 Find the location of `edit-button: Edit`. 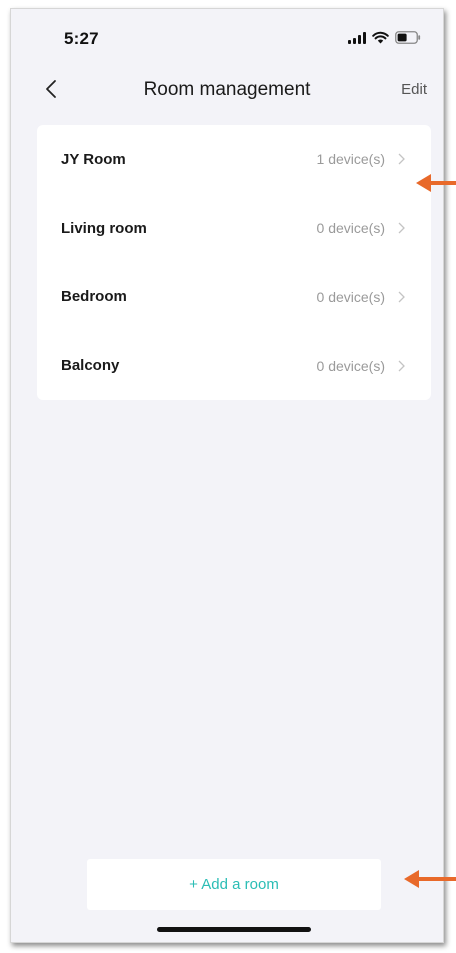

edit-button: Edit is located at coordinates (414, 89).